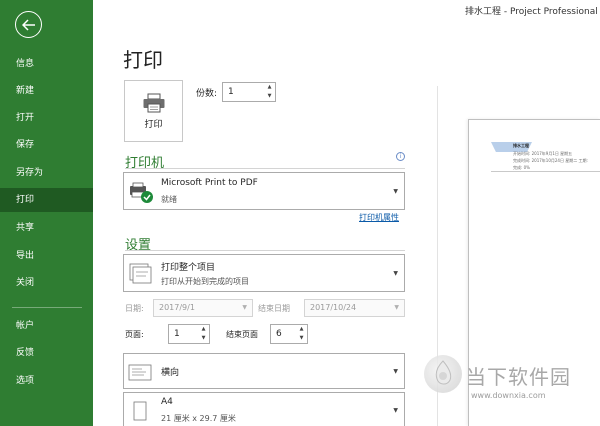  Describe the element at coordinates (198, 418) in the screenshot. I see `paper-dimensions: 21 厘米 x 29.7 厘米` at that location.